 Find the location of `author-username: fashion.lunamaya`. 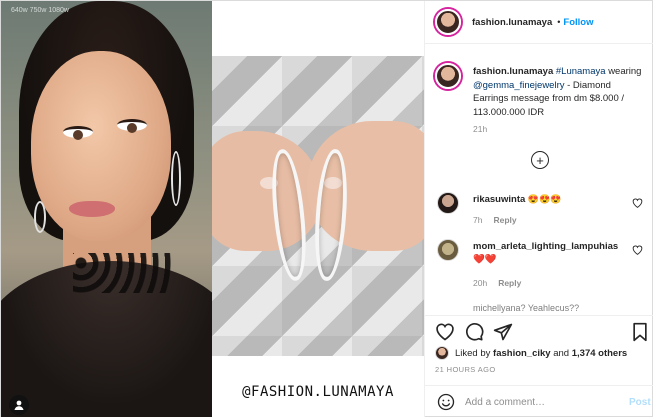

author-username: fashion.lunamaya is located at coordinates (512, 22).